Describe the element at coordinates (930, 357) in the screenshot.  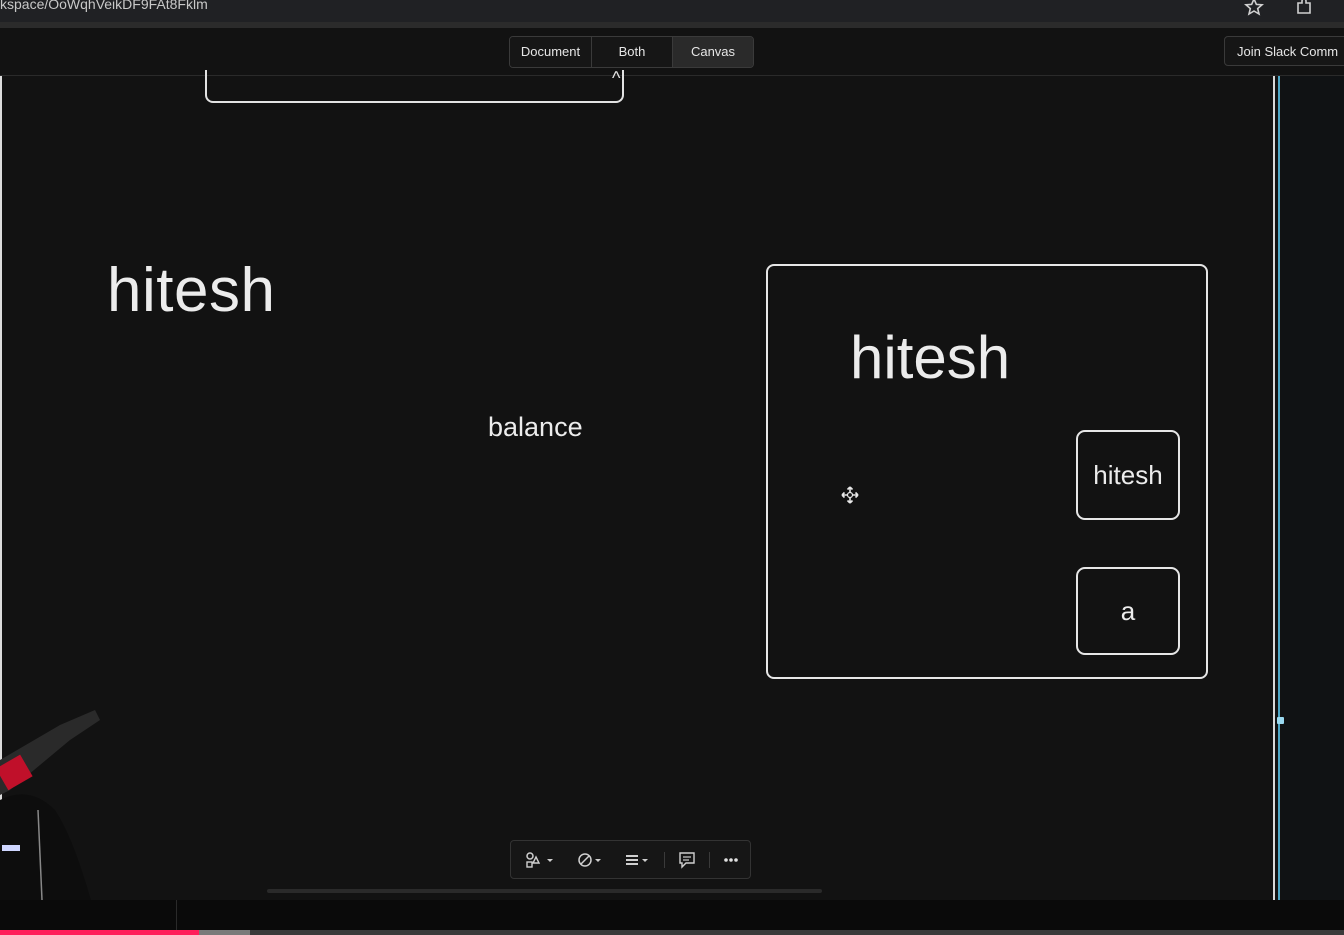
I see `frame-title-text: hitesh` at that location.